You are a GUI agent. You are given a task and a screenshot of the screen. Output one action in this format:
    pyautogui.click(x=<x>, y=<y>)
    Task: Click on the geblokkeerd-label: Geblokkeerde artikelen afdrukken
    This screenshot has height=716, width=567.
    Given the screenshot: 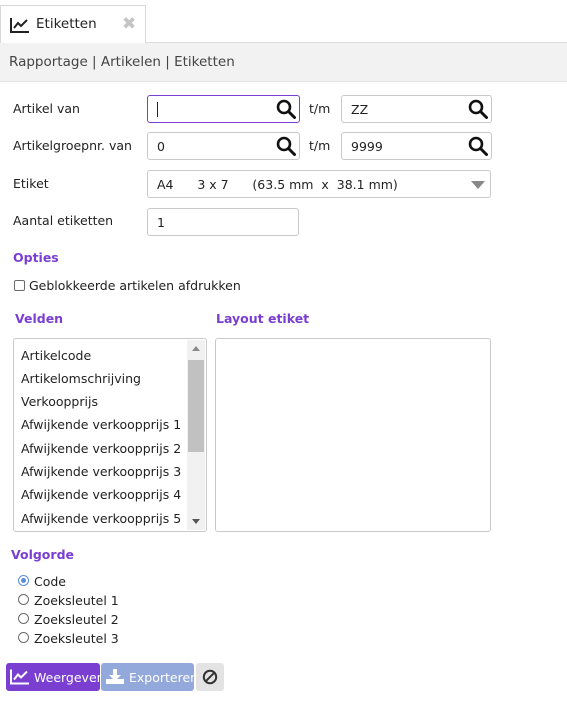 What is the action you would take?
    pyautogui.click(x=135, y=285)
    